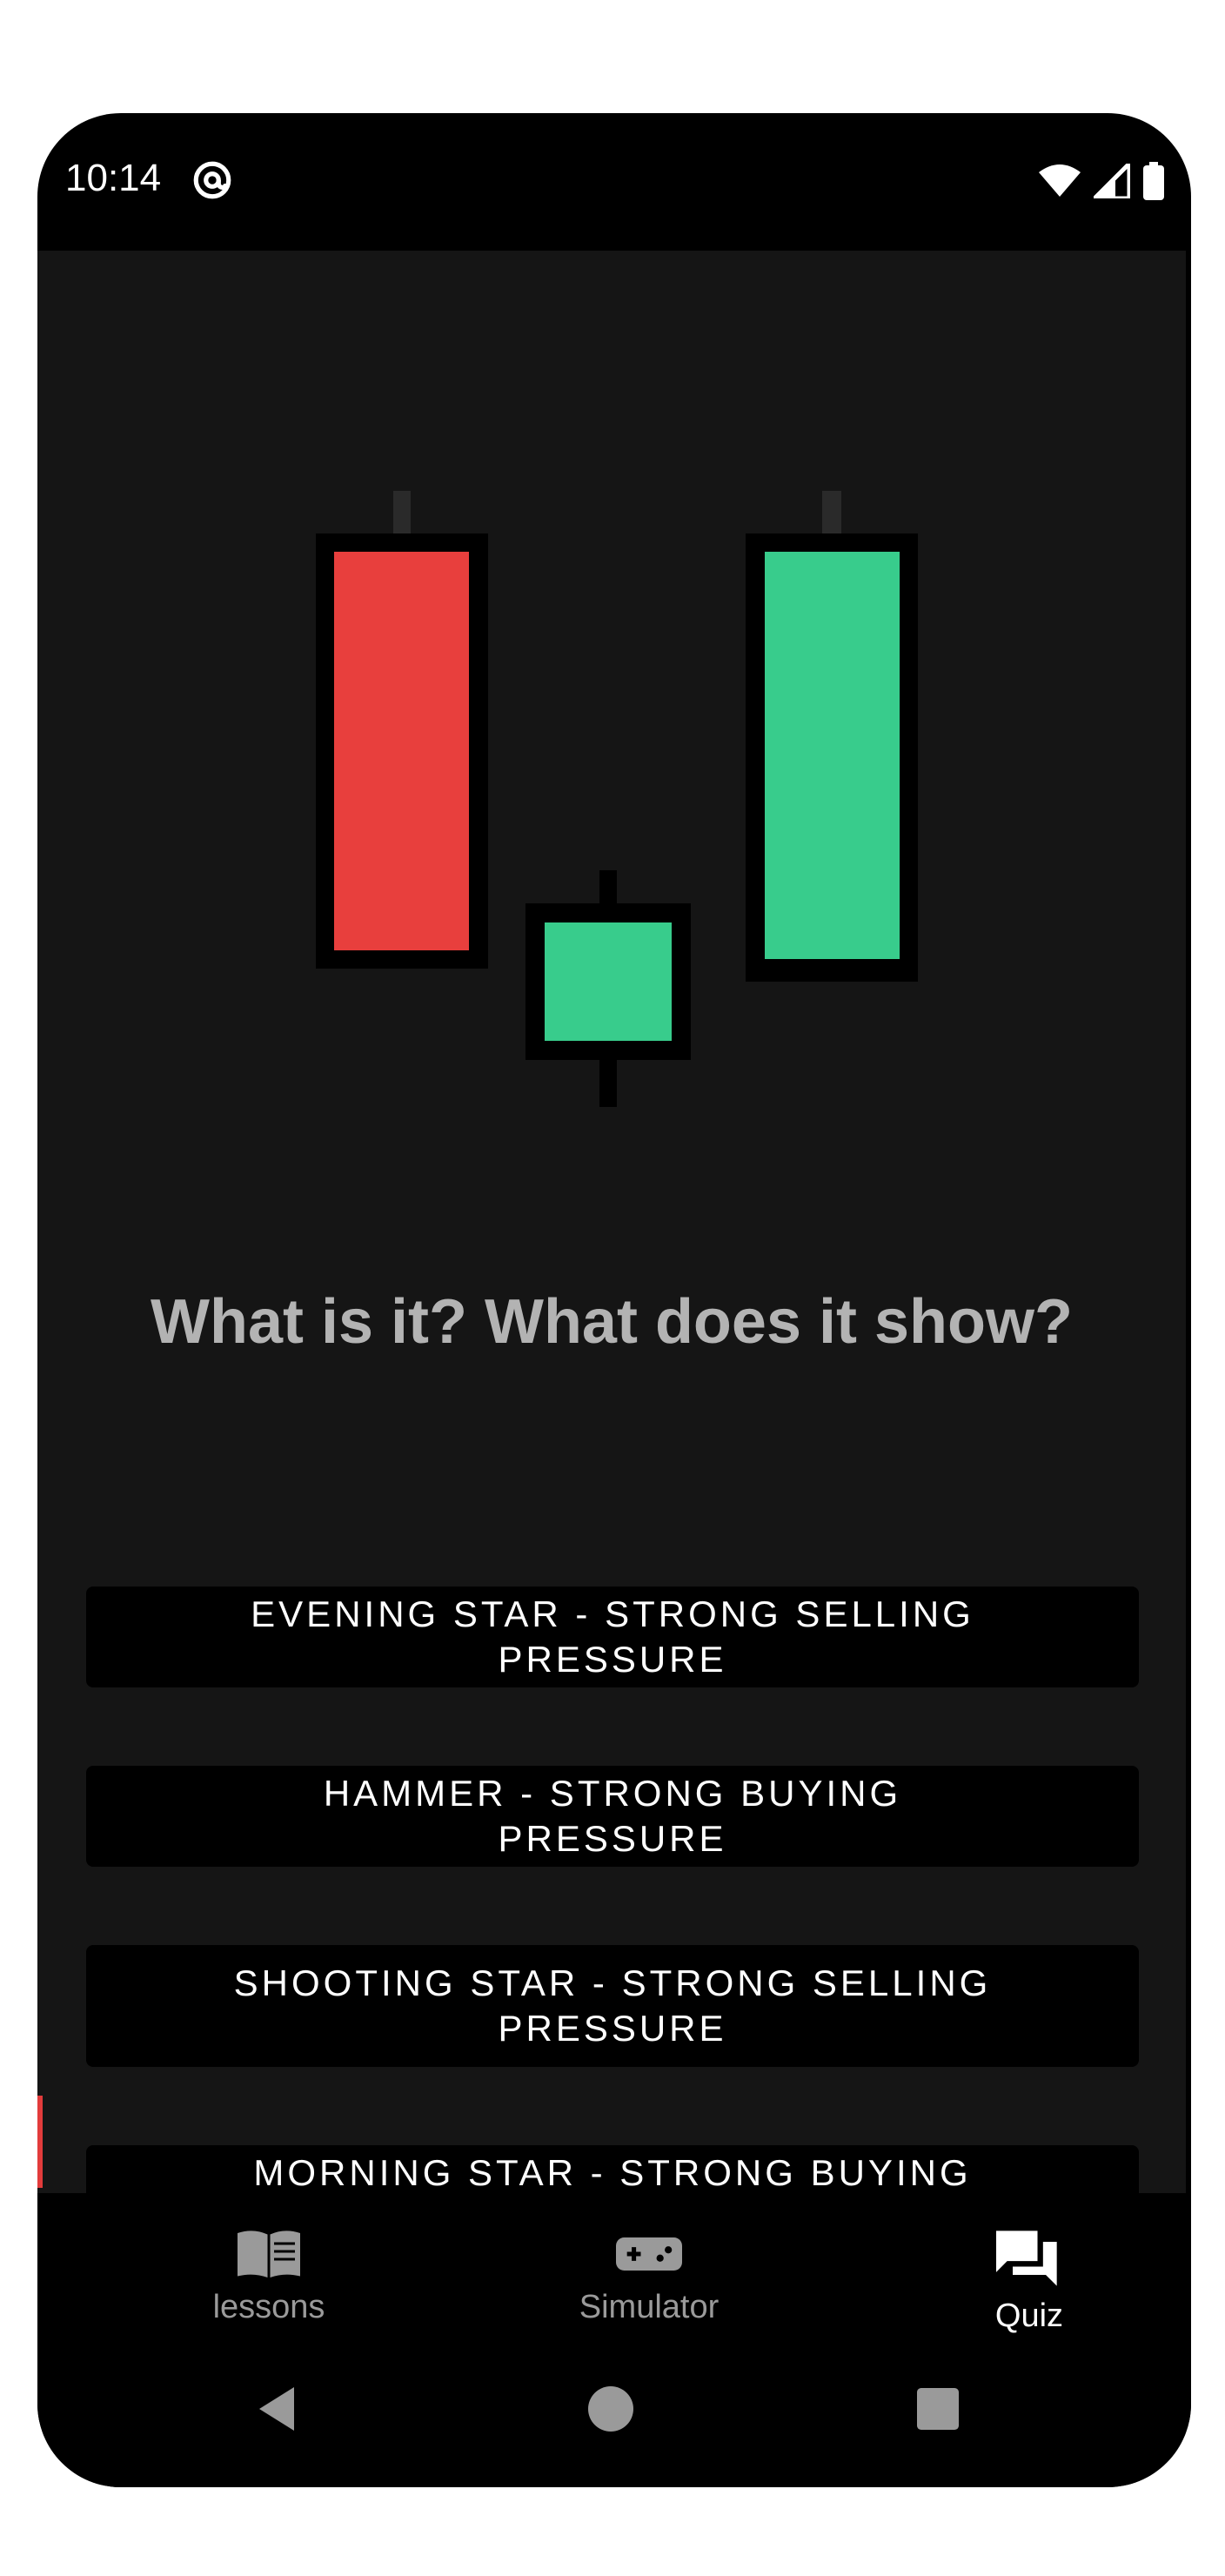 This screenshot has width=1225, height=2576. Describe the element at coordinates (612, 1637) in the screenshot. I see `answer-button-1: EVENING STAR - STRONG SELLING PRESSURE` at that location.